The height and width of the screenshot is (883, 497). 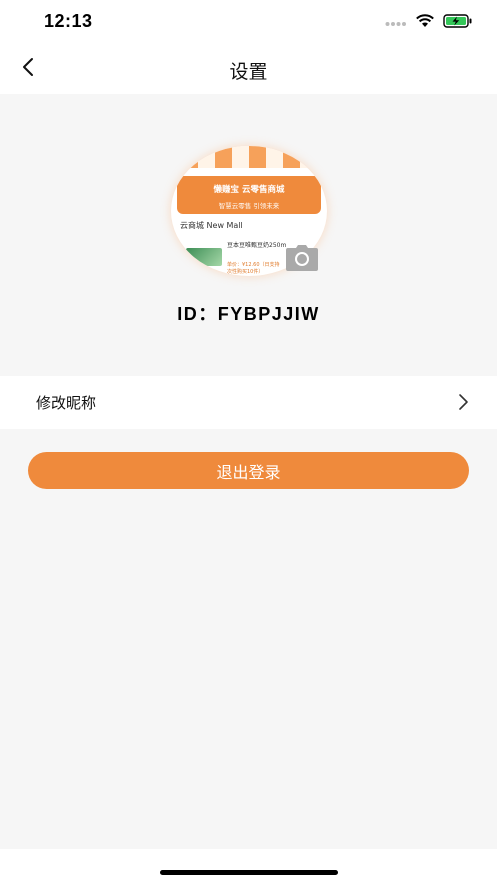 What do you see at coordinates (249, 157) in the screenshot?
I see `avatar-awning` at bounding box center [249, 157].